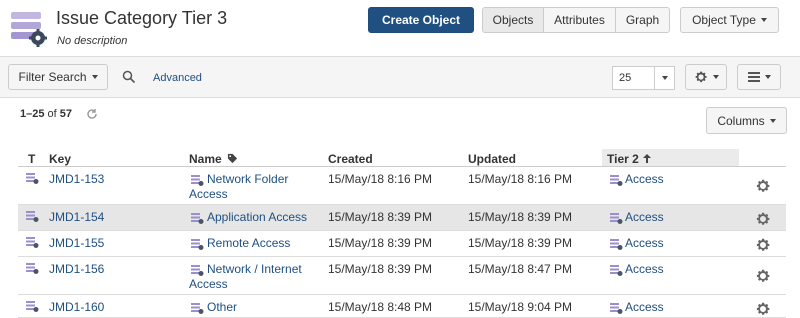 The image size is (800, 318). Describe the element at coordinates (492, 159) in the screenshot. I see `column-header-updated: Updated` at that location.